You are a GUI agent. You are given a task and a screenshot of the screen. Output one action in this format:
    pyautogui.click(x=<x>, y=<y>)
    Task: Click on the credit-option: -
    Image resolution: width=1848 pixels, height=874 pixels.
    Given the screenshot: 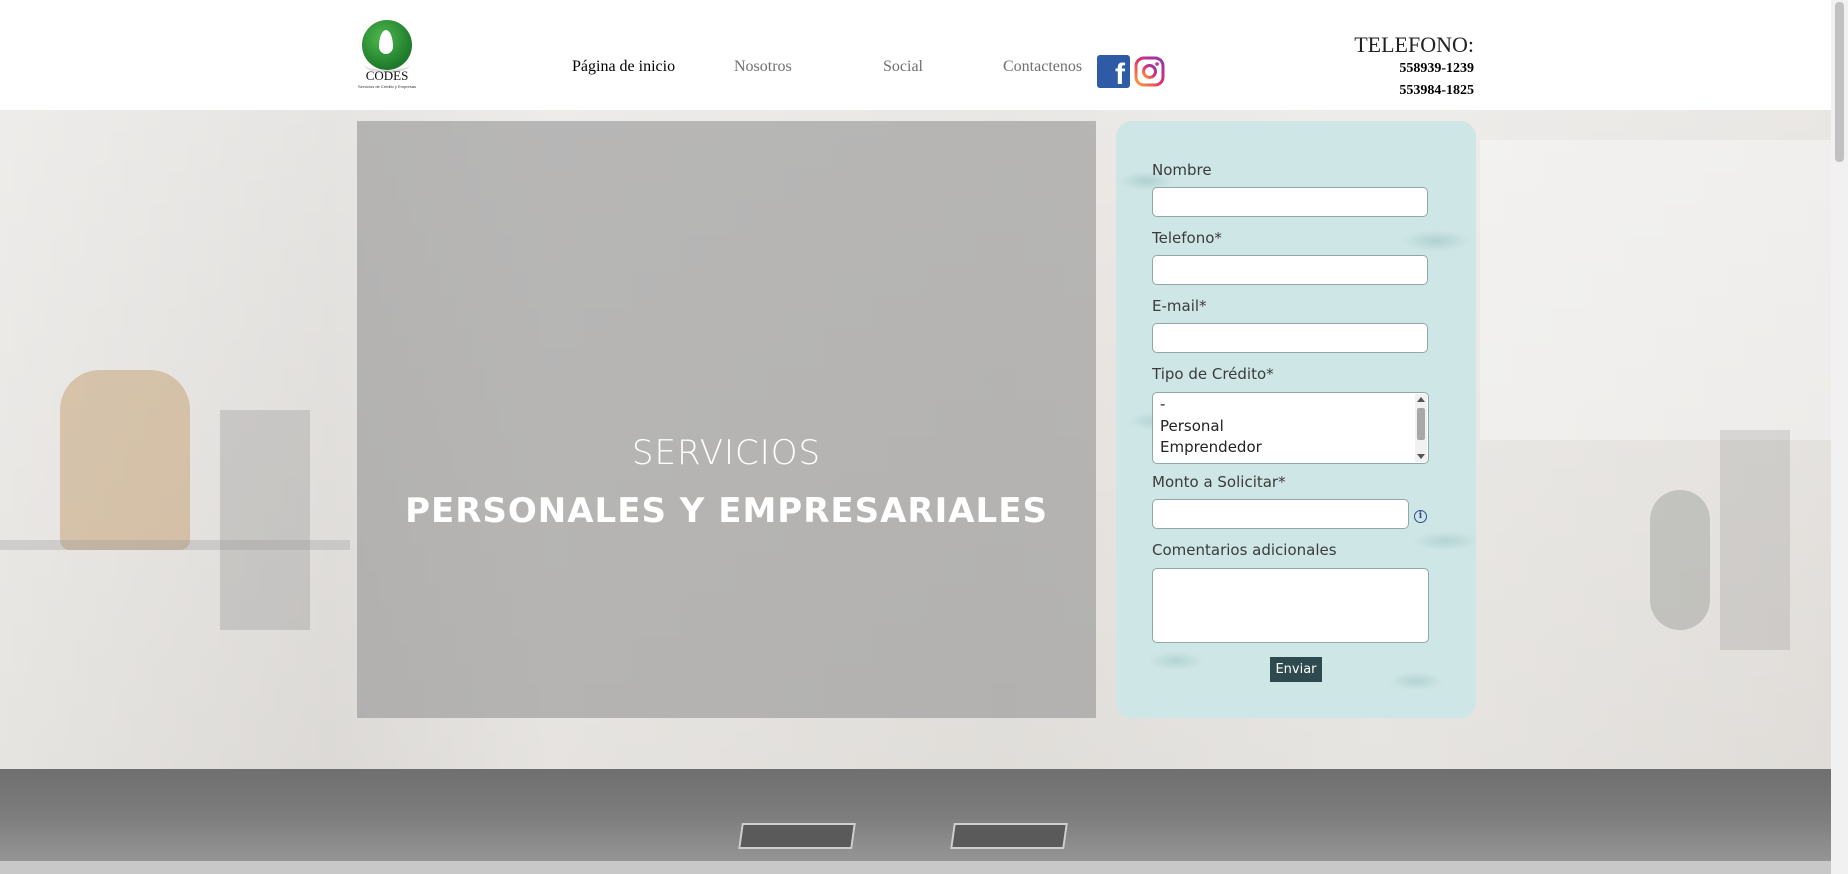 What is the action you would take?
    pyautogui.click(x=1162, y=404)
    